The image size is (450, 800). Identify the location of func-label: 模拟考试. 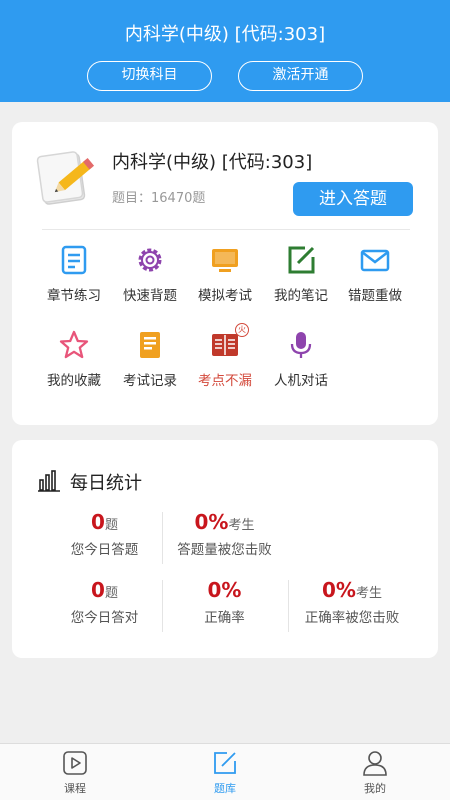
(225, 296).